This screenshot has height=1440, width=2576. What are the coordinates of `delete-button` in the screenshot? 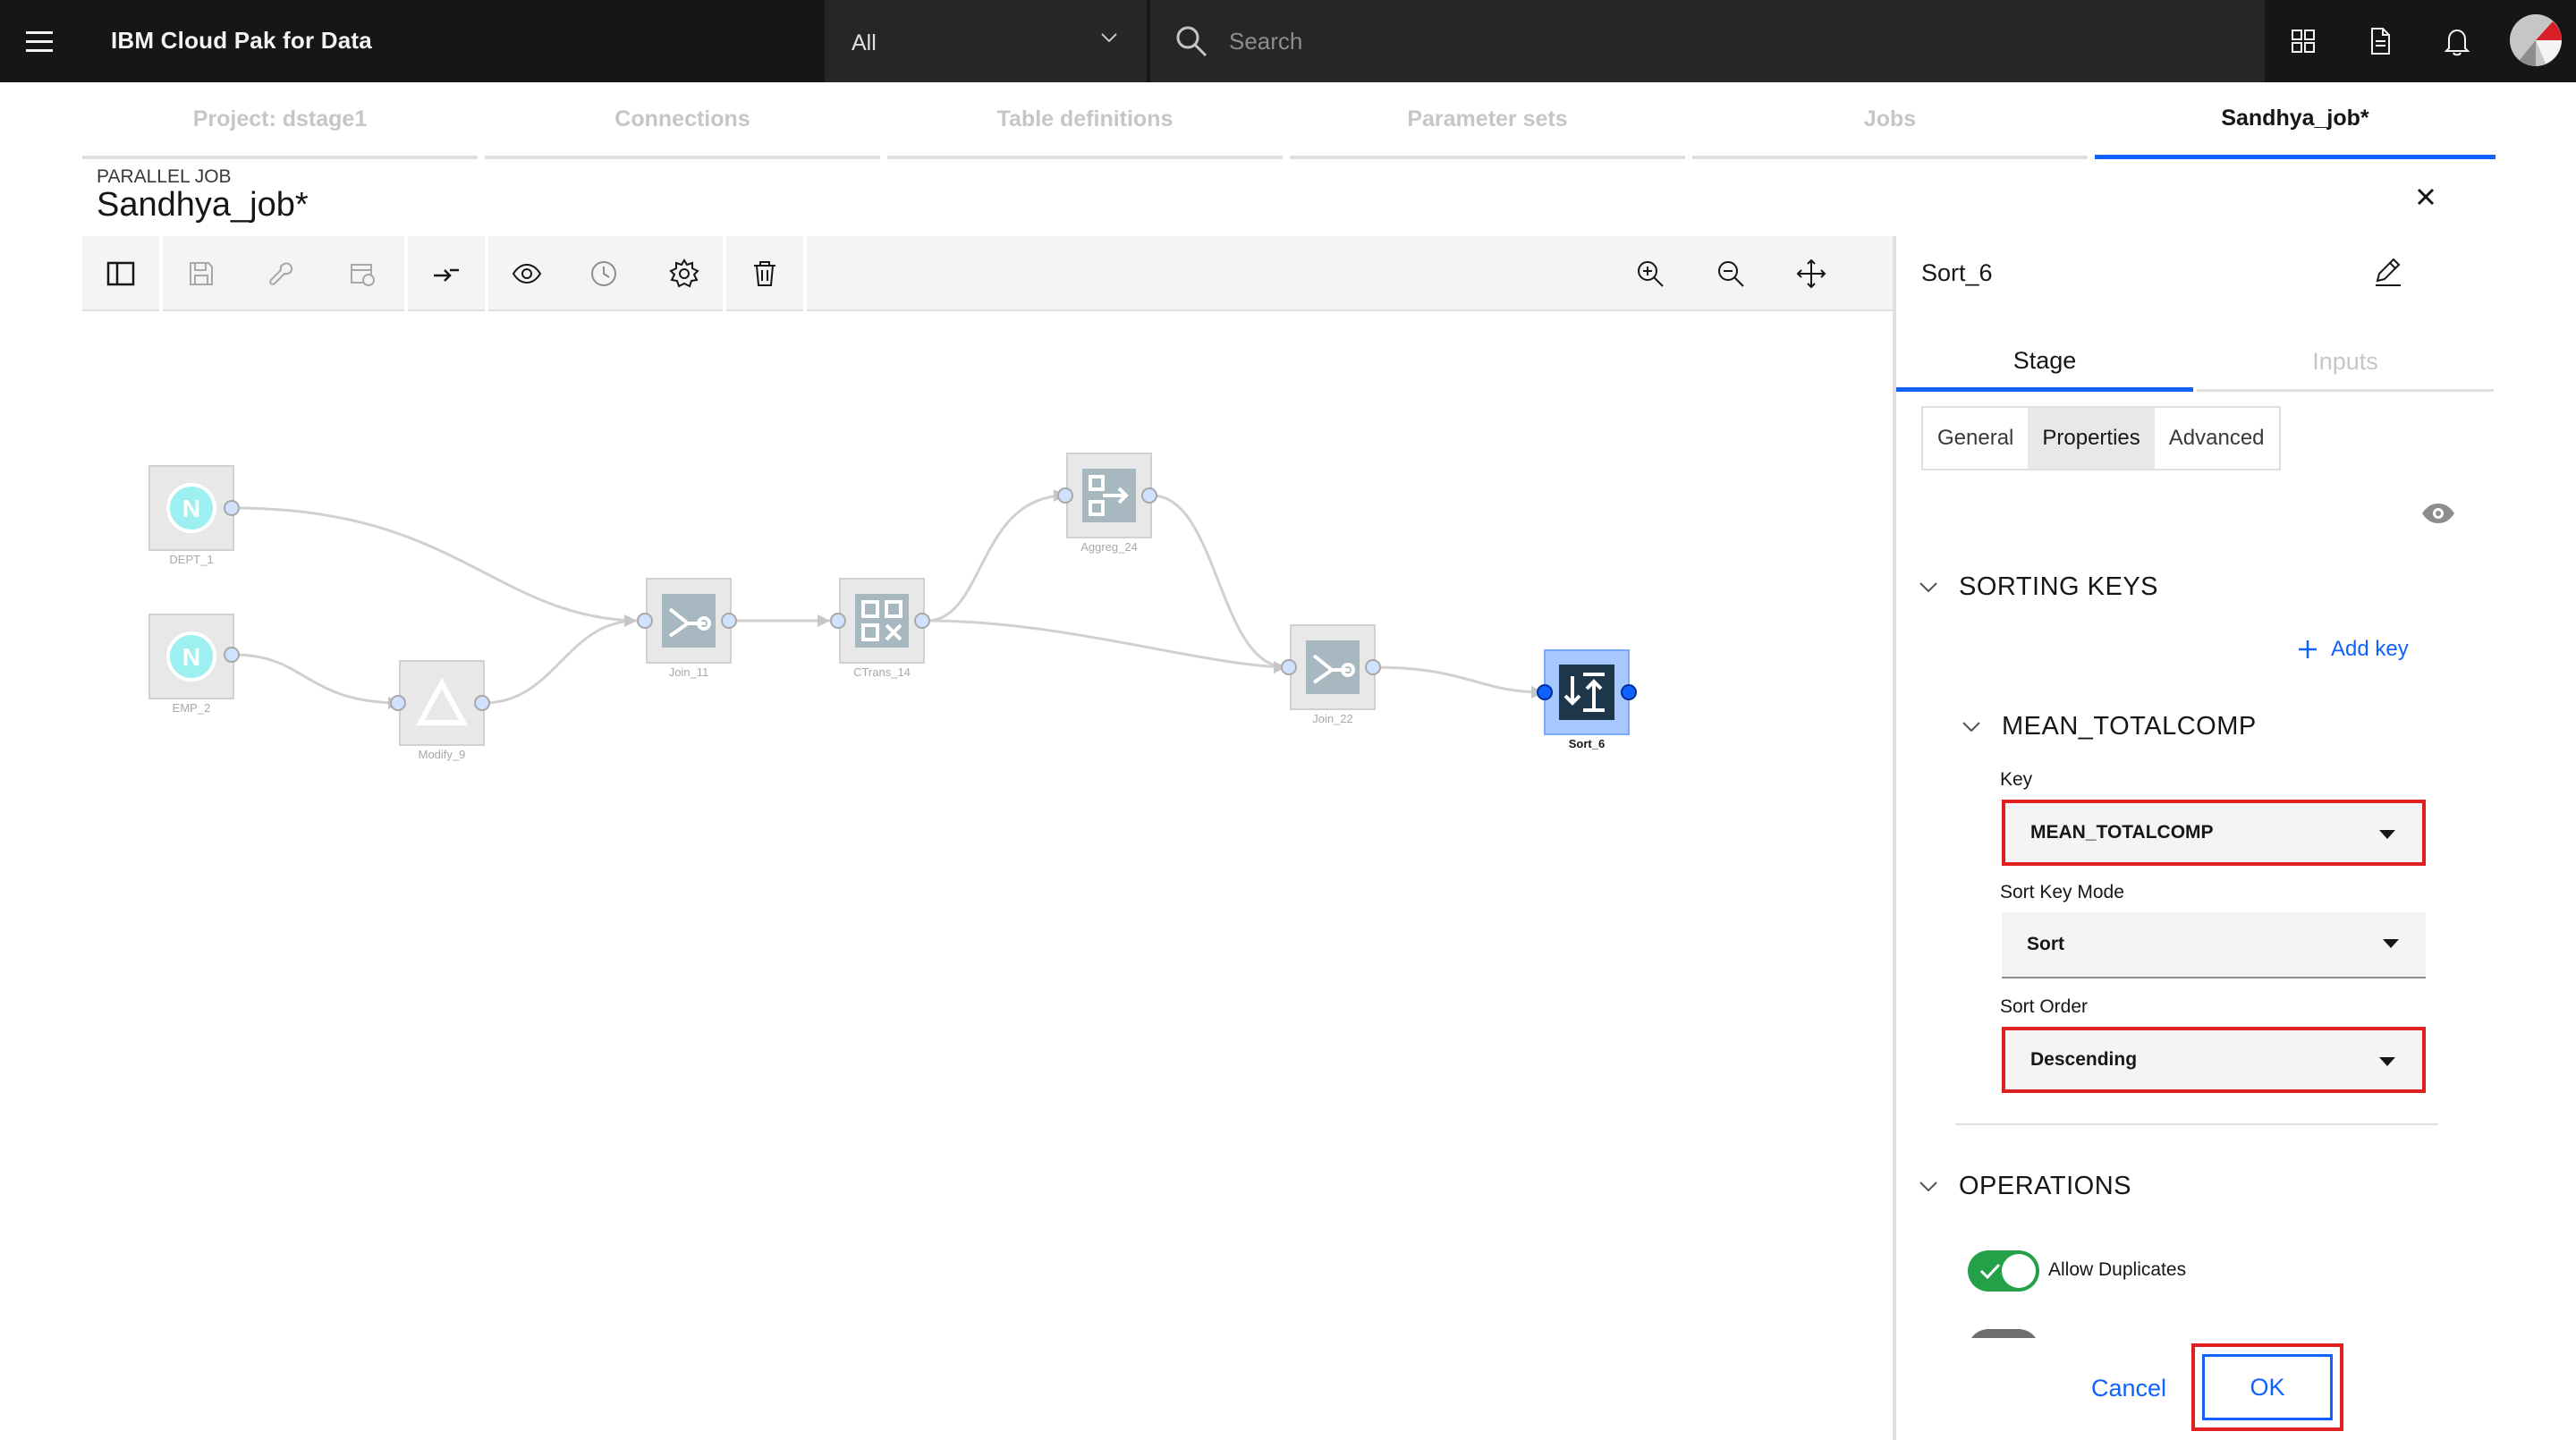 It's located at (764, 273).